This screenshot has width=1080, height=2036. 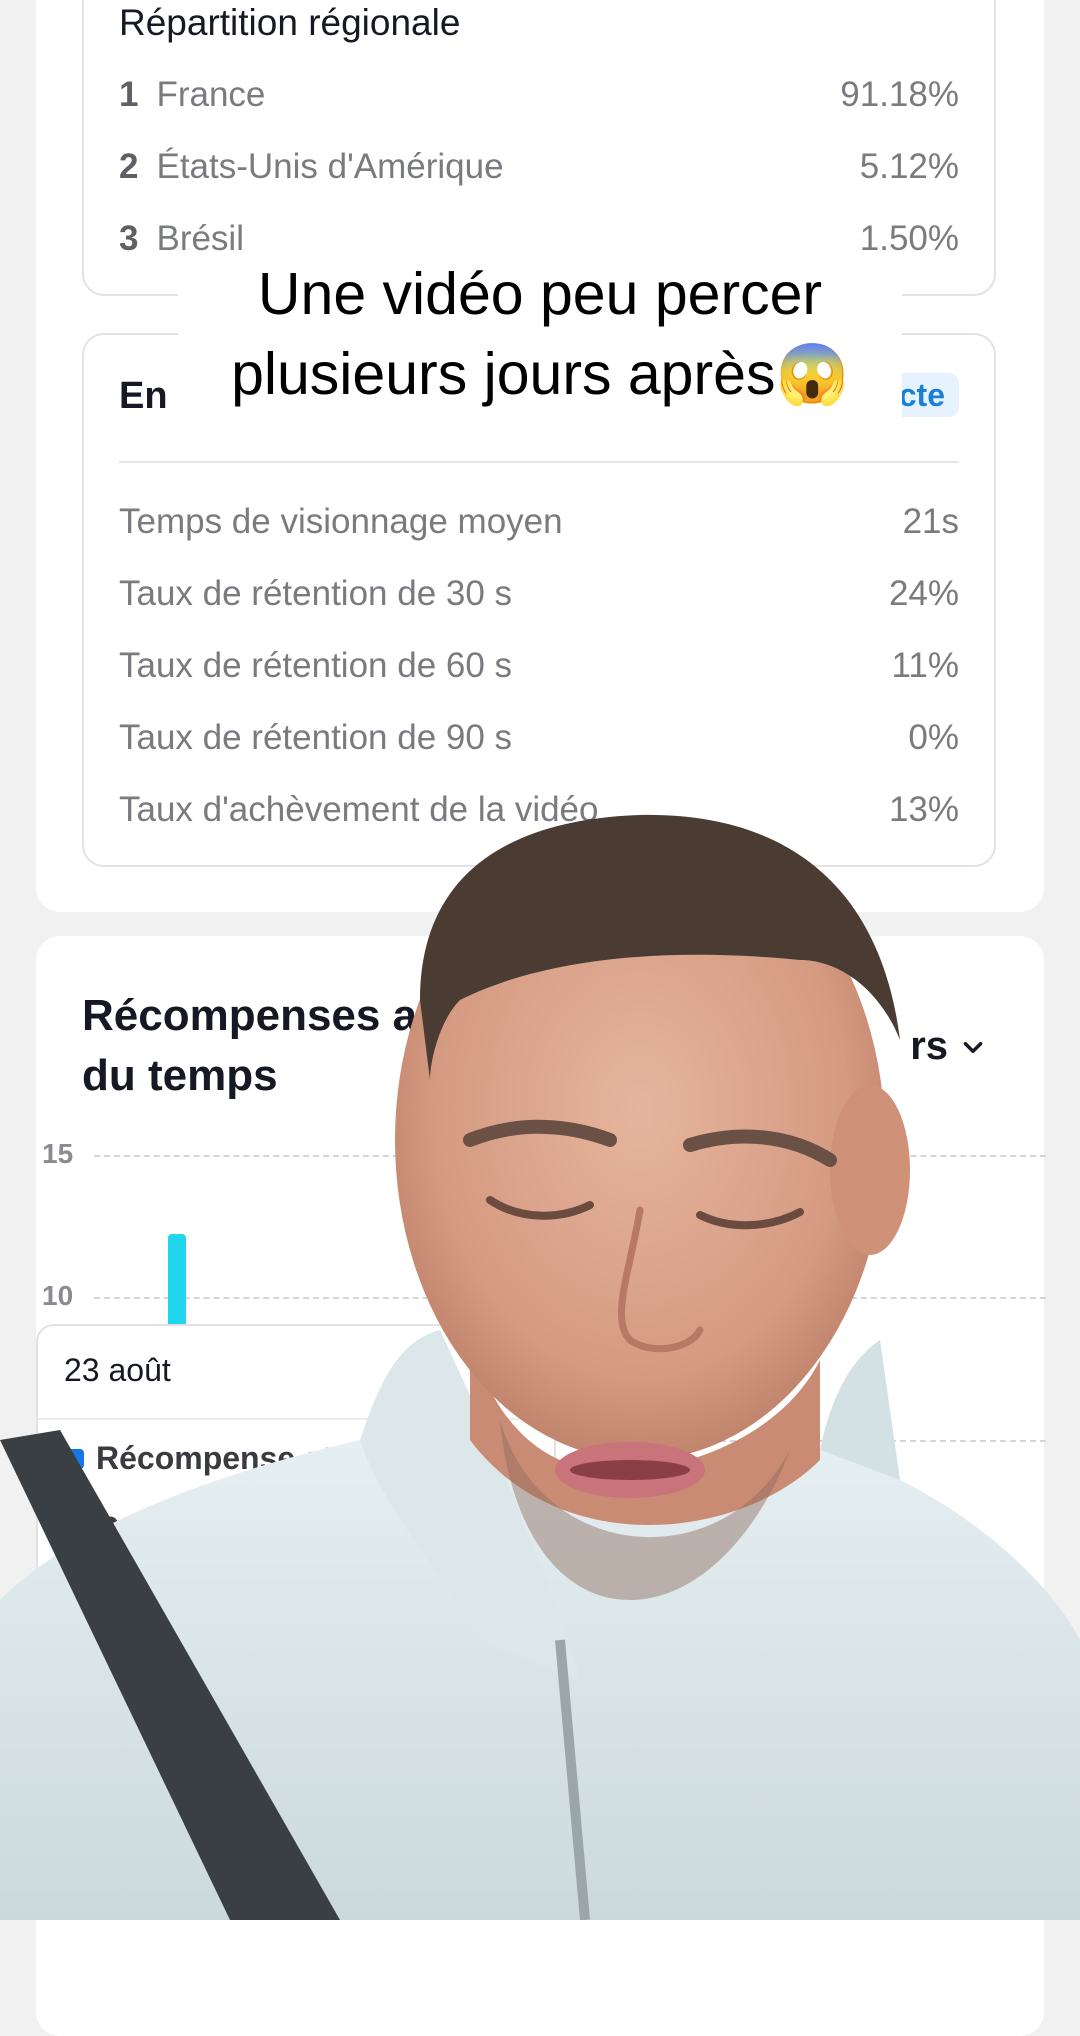 What do you see at coordinates (909, 166) in the screenshot?
I see `region-value: 5.12%` at bounding box center [909, 166].